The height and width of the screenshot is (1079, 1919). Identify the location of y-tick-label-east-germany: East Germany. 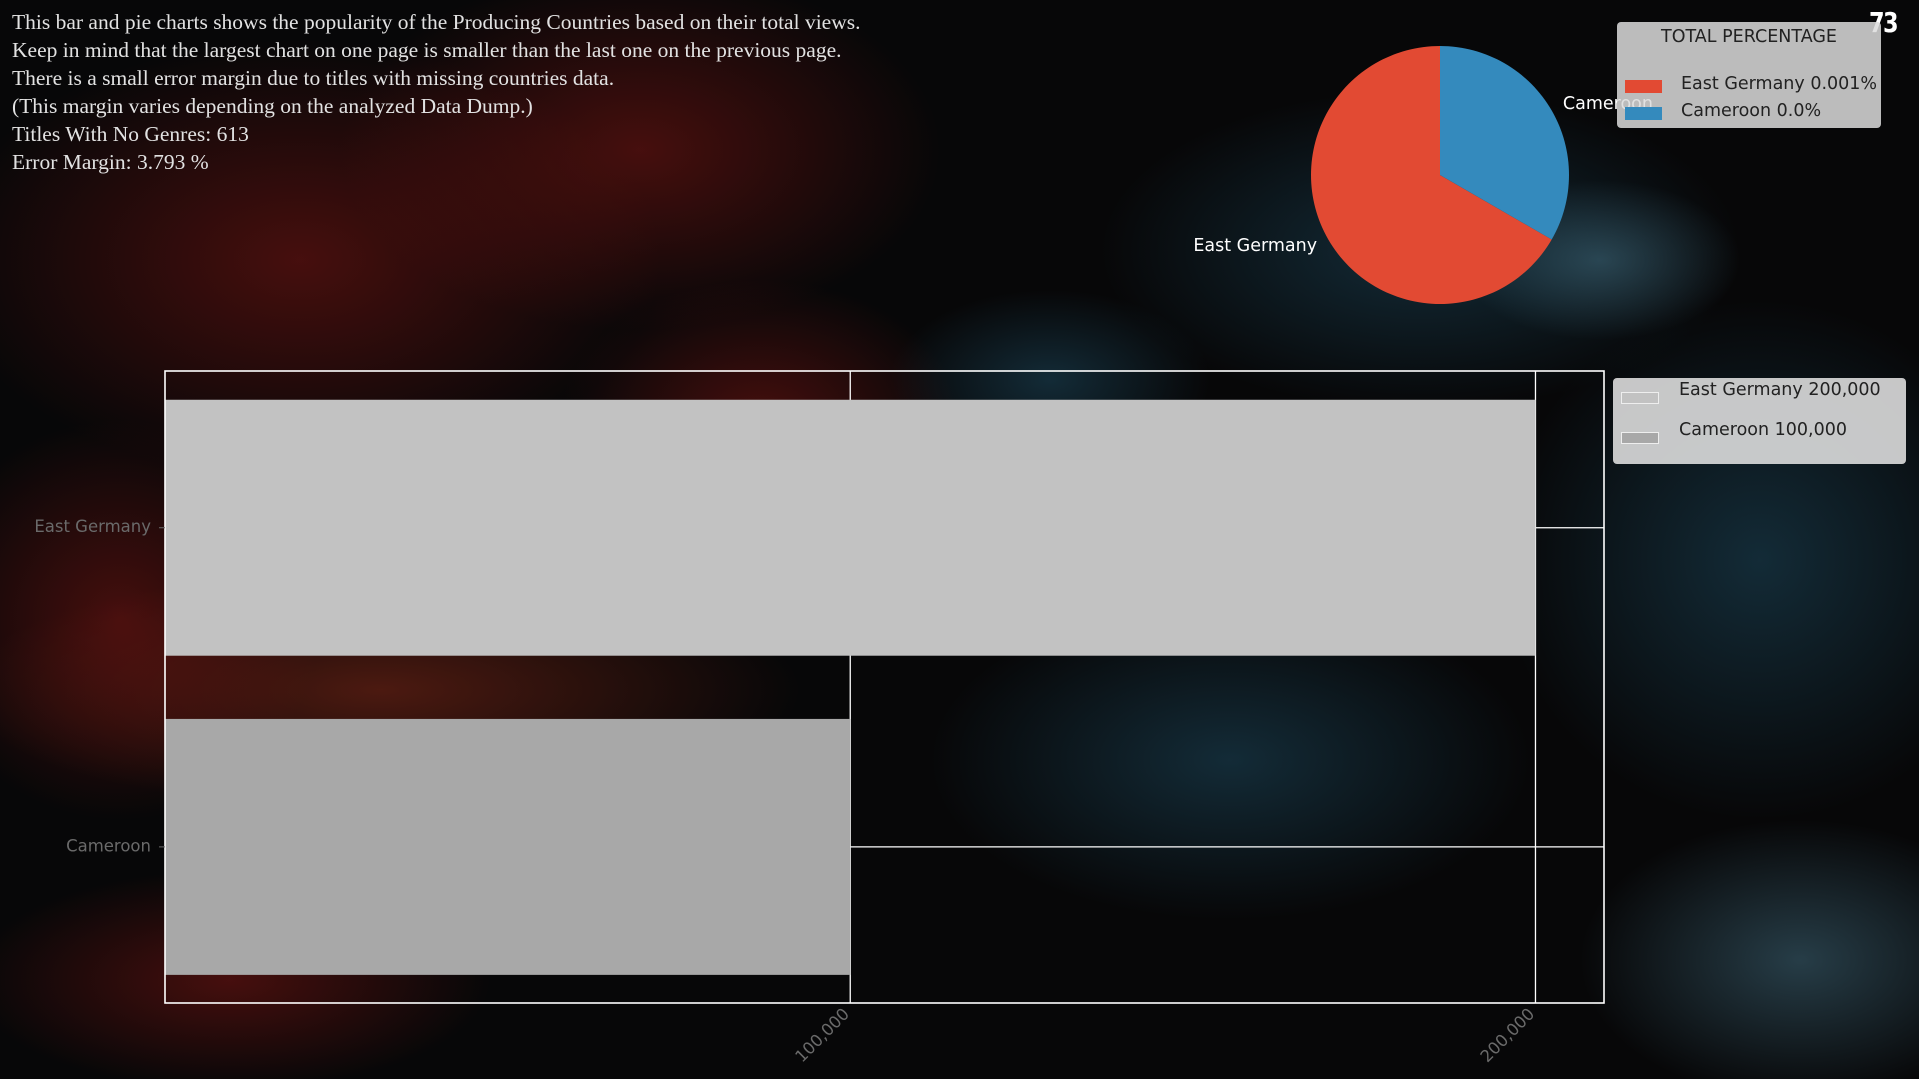
(92, 526).